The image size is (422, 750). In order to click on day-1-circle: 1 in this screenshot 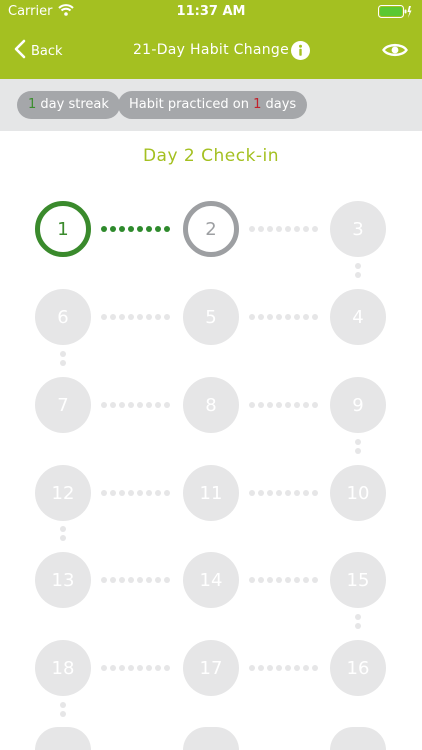, I will do `click(63, 229)`.